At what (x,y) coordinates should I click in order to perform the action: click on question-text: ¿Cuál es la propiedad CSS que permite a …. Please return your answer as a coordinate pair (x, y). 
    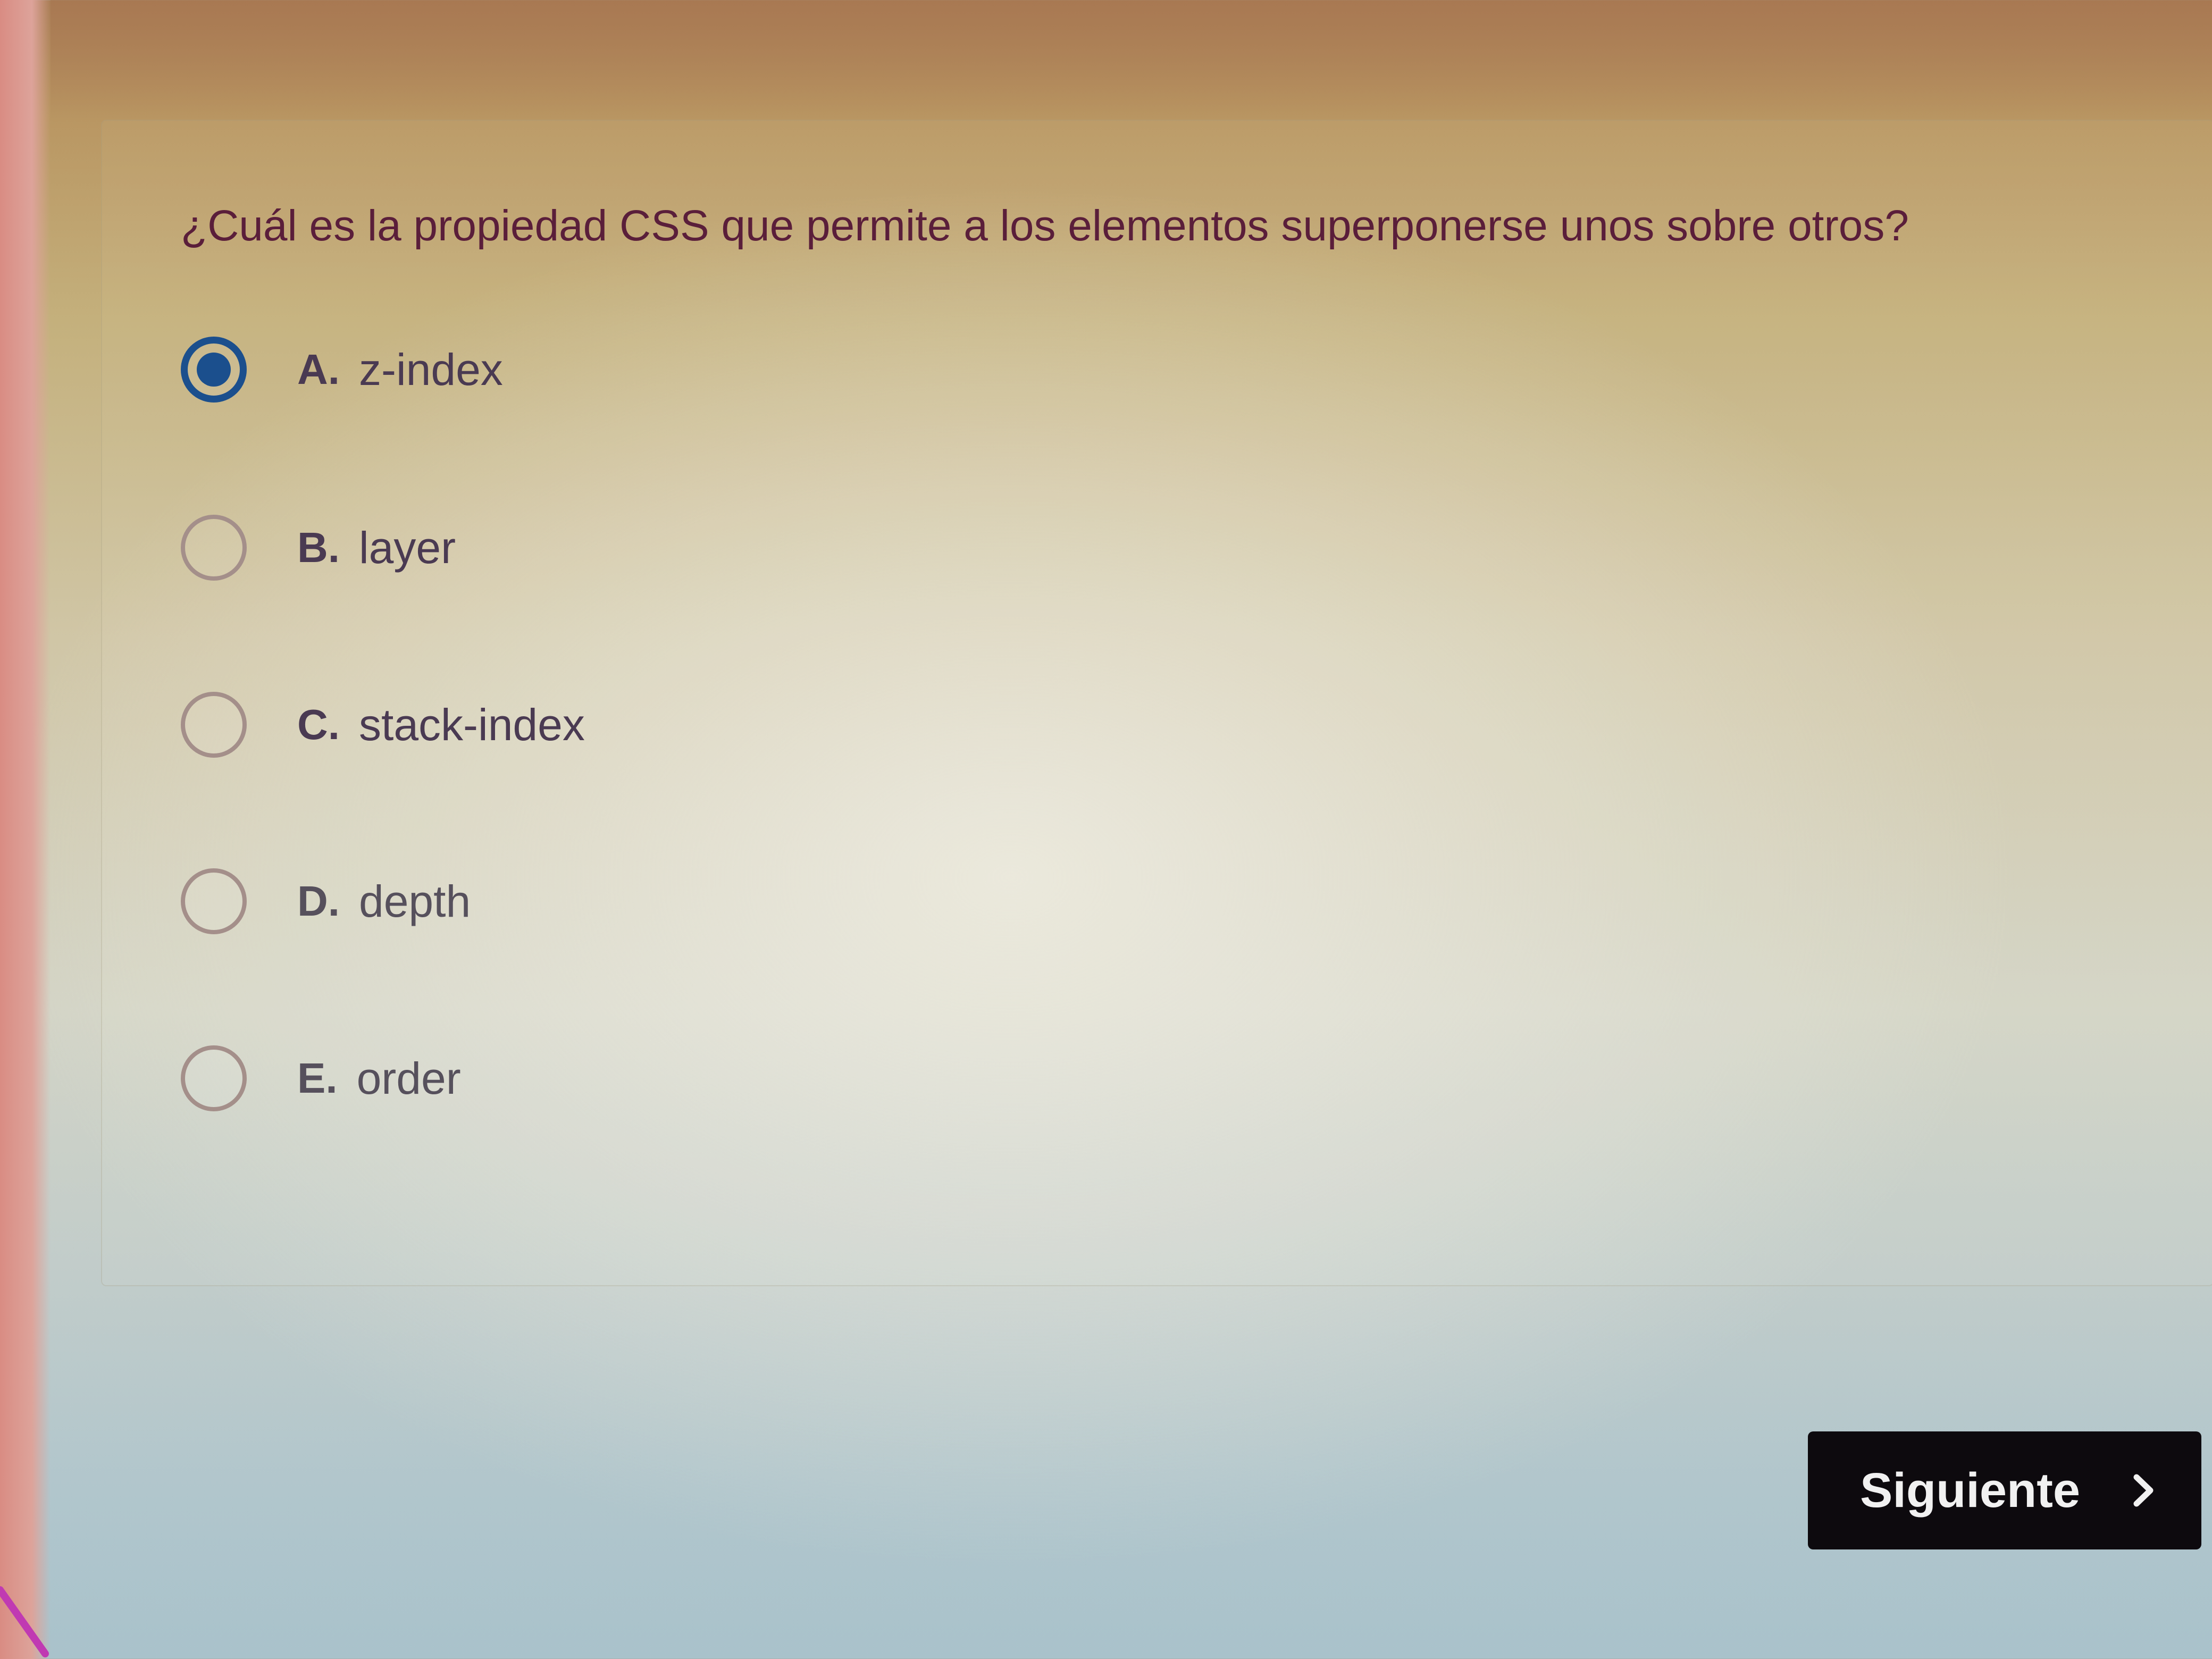
    Looking at the image, I should click on (1045, 226).